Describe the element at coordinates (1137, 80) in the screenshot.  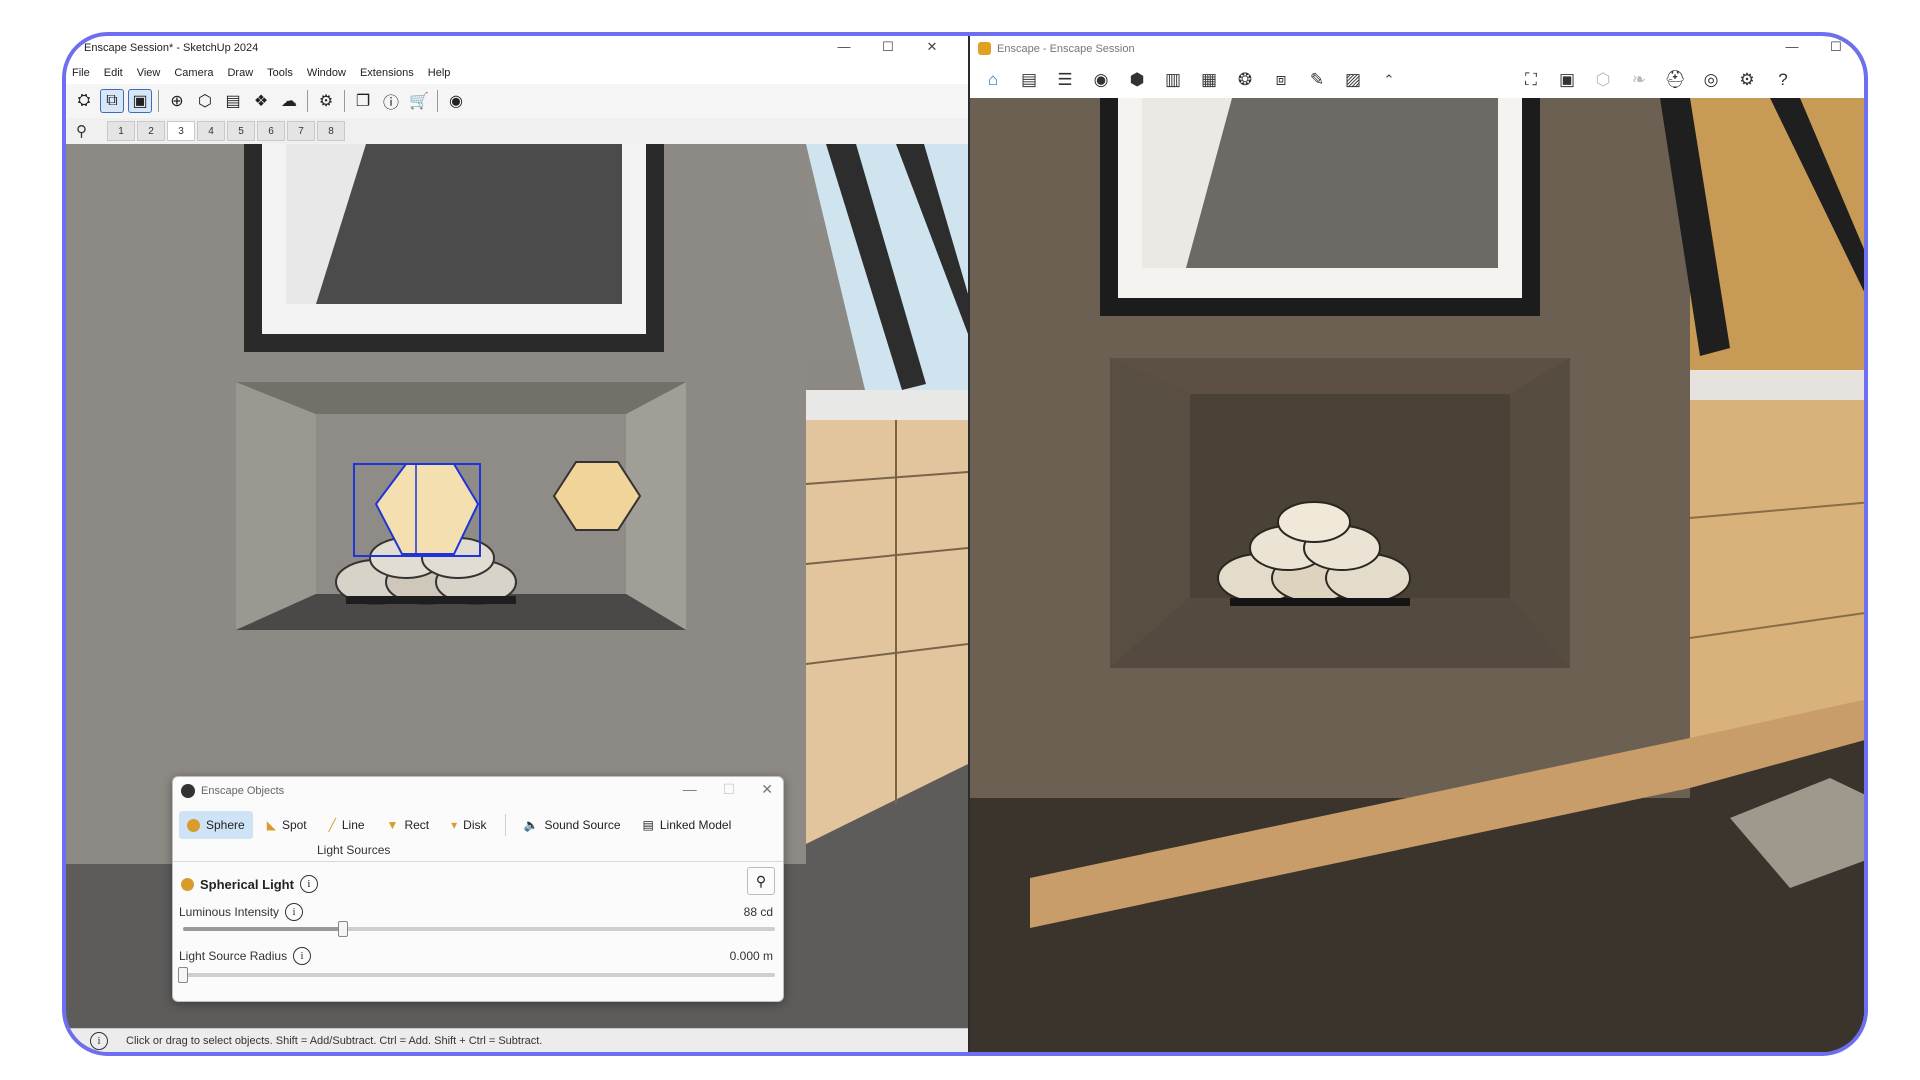
I see `object-icon: ⬢` at that location.